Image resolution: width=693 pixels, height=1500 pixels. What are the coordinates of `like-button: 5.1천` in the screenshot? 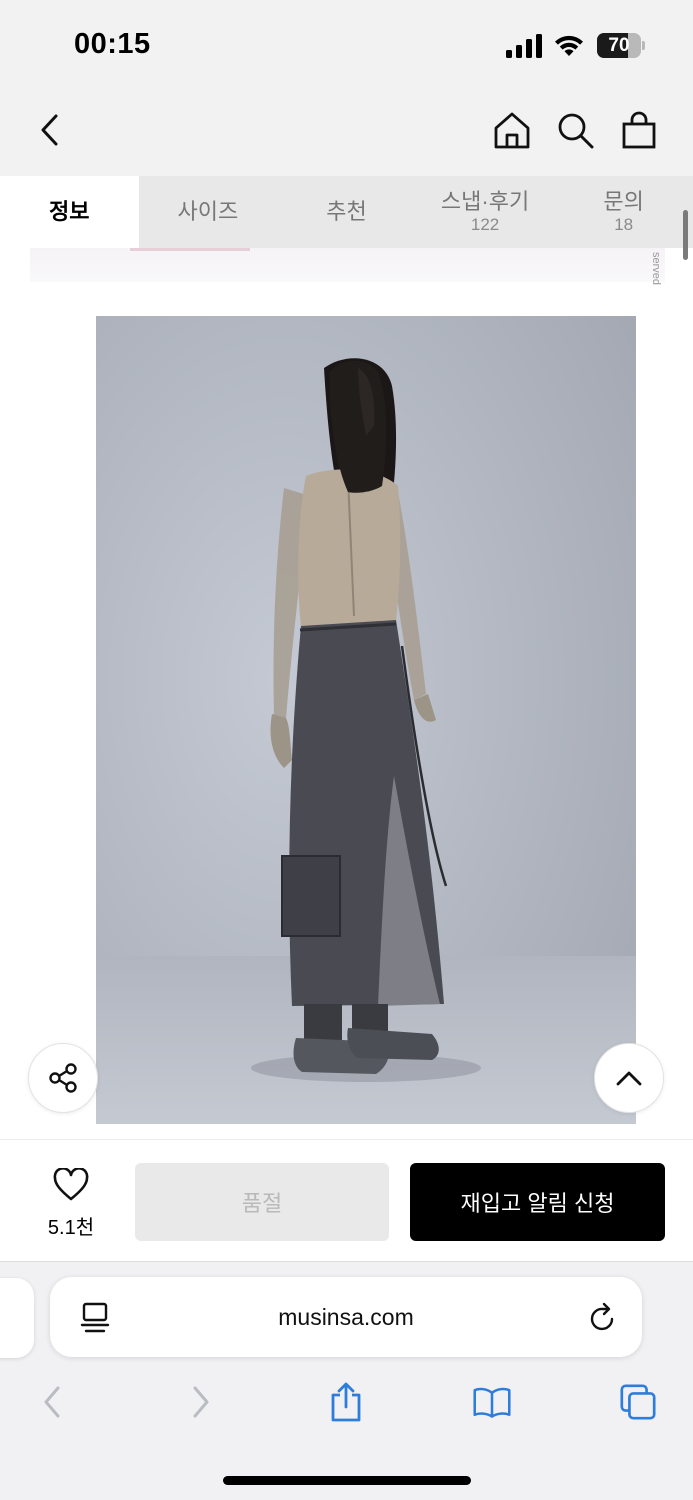 It's located at (71, 1203).